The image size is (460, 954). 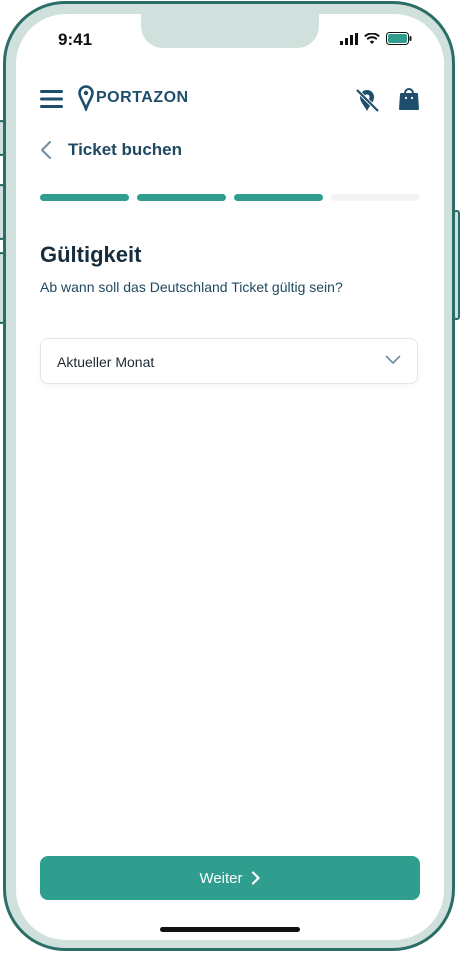 What do you see at coordinates (230, 198) in the screenshot?
I see `step-progress` at bounding box center [230, 198].